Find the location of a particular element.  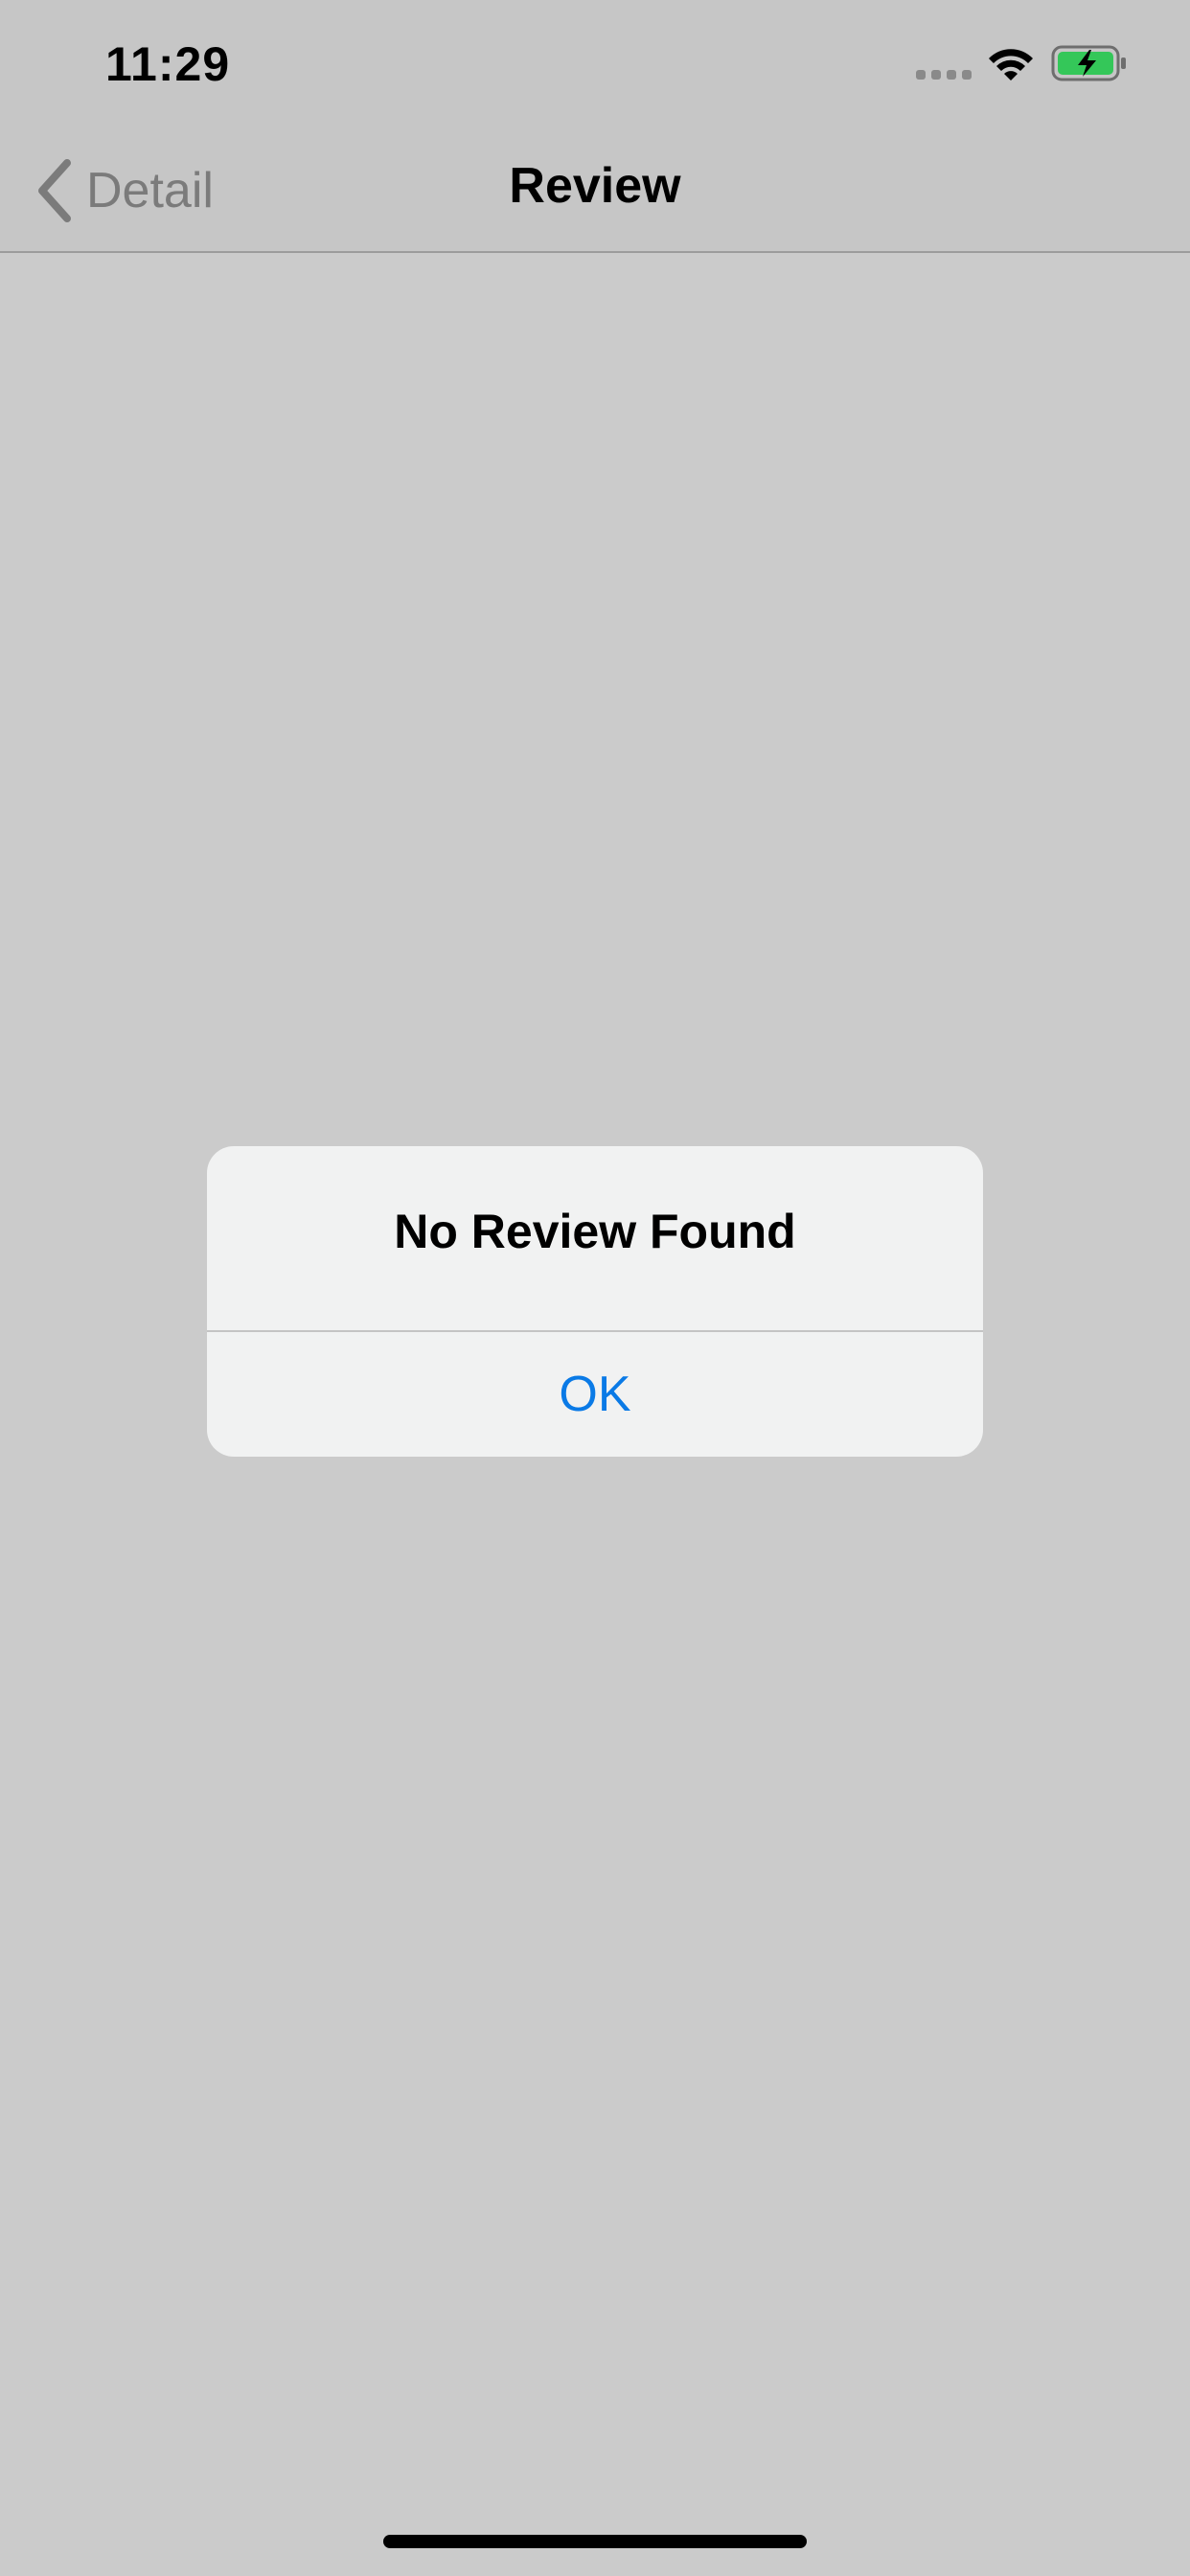

alert-title: No Review Found is located at coordinates (595, 1231).